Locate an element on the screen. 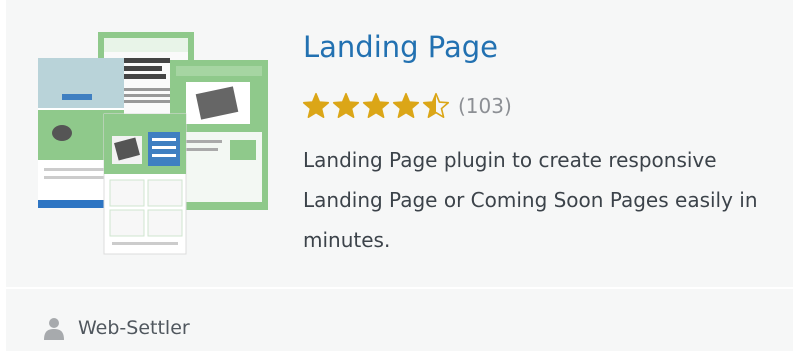 The height and width of the screenshot is (353, 793). stars is located at coordinates (377, 106).